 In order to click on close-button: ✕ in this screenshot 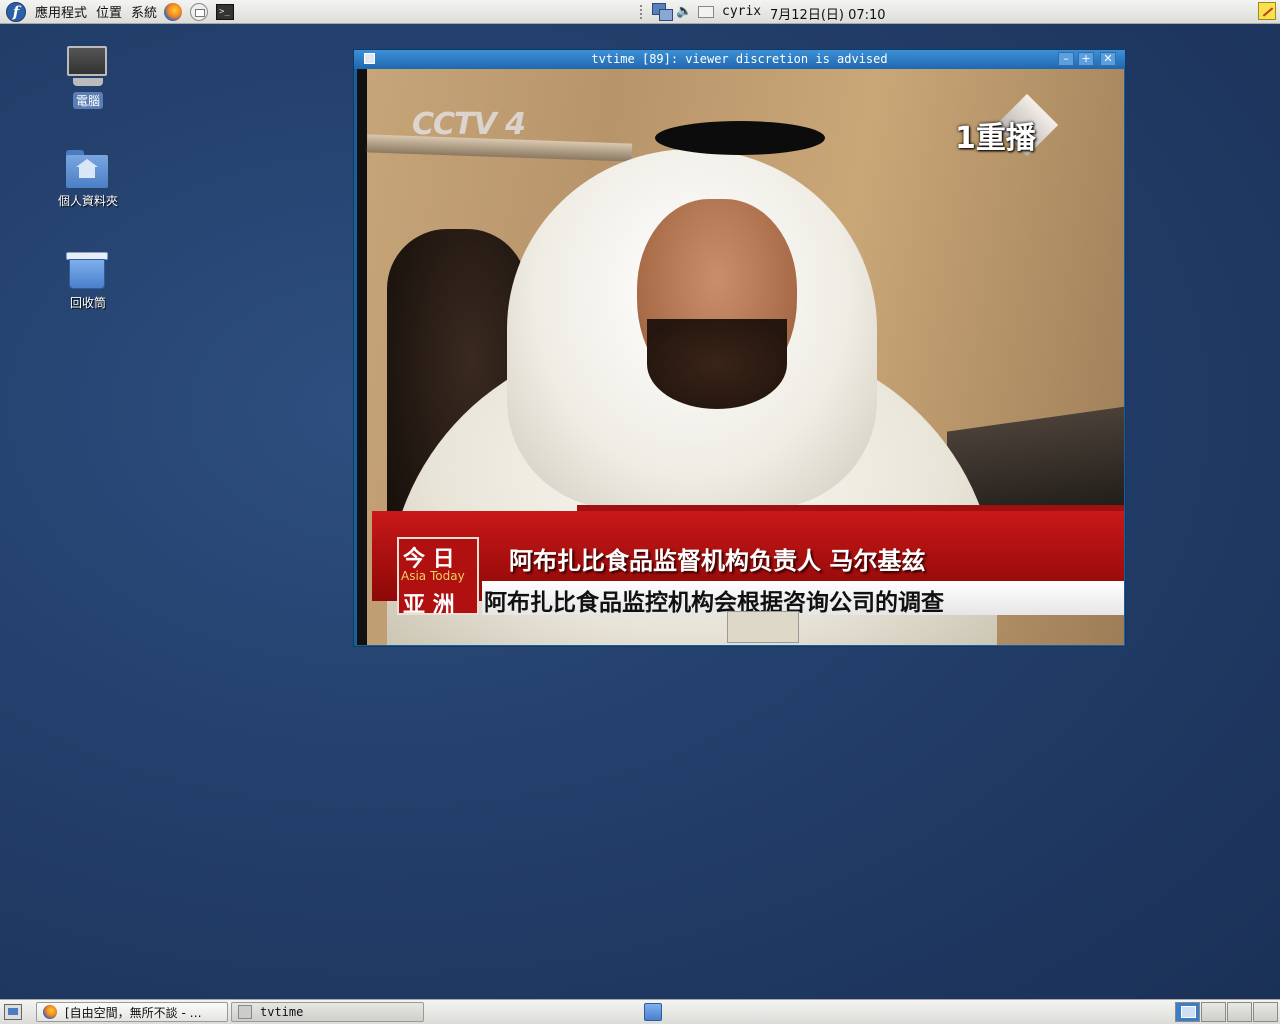, I will do `click(1108, 59)`.